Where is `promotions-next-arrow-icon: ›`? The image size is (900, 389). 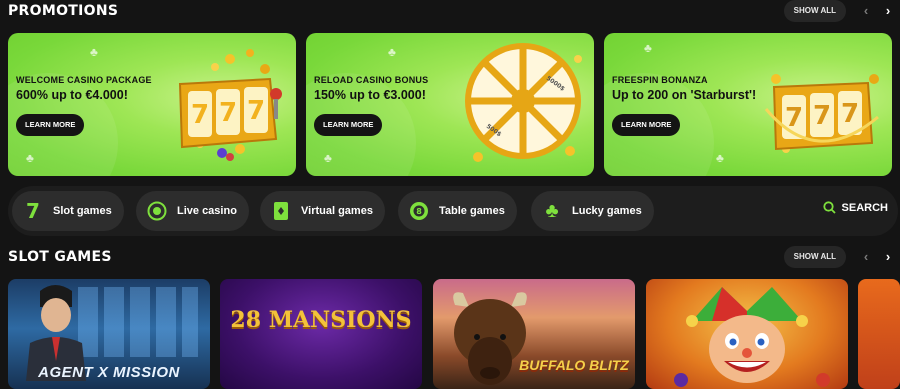
promotions-next-arrow-icon: › is located at coordinates (888, 11).